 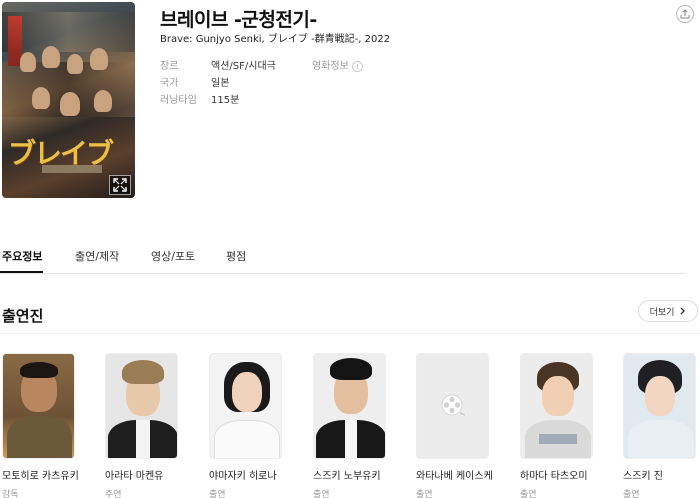 I want to click on cast-role: 감독, so click(x=10, y=494).